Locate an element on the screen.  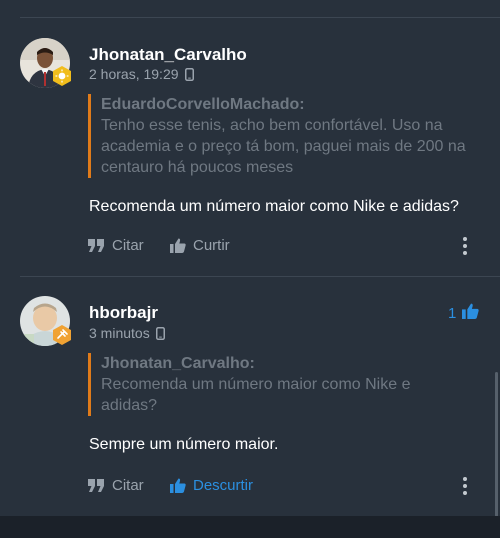
unlike-label: Descurtir is located at coordinates (223, 485).